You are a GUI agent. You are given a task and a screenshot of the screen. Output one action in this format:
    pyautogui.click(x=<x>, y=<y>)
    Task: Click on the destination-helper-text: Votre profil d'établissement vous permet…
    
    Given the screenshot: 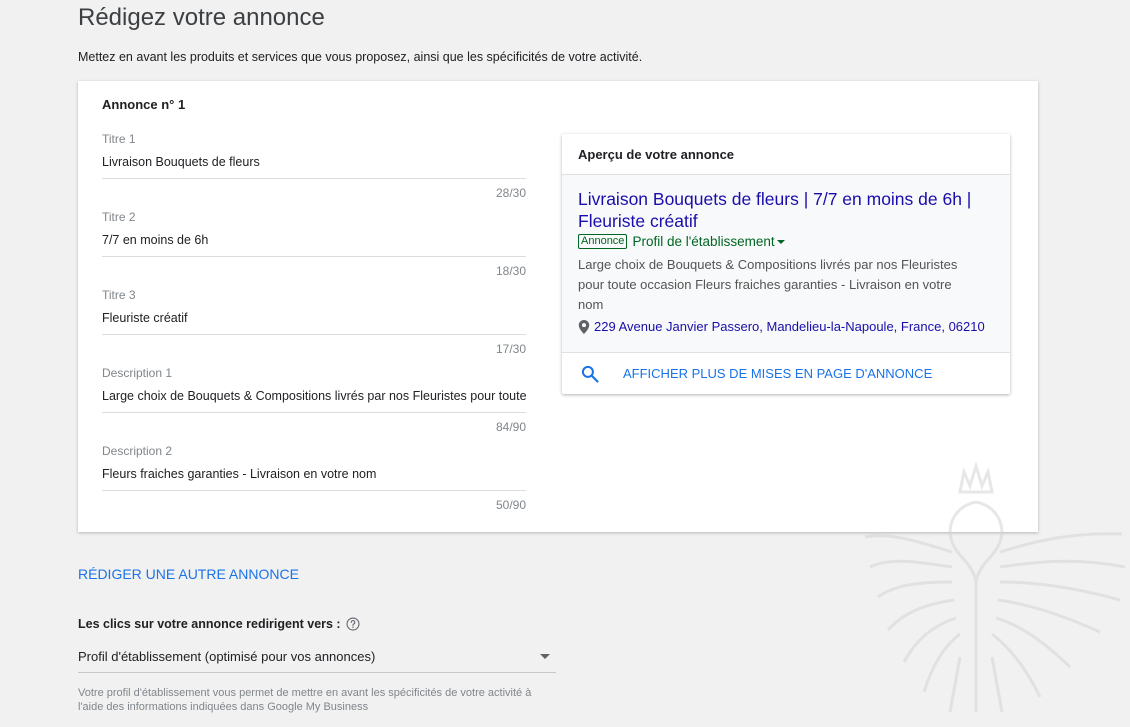 What is the action you would take?
    pyautogui.click(x=305, y=700)
    